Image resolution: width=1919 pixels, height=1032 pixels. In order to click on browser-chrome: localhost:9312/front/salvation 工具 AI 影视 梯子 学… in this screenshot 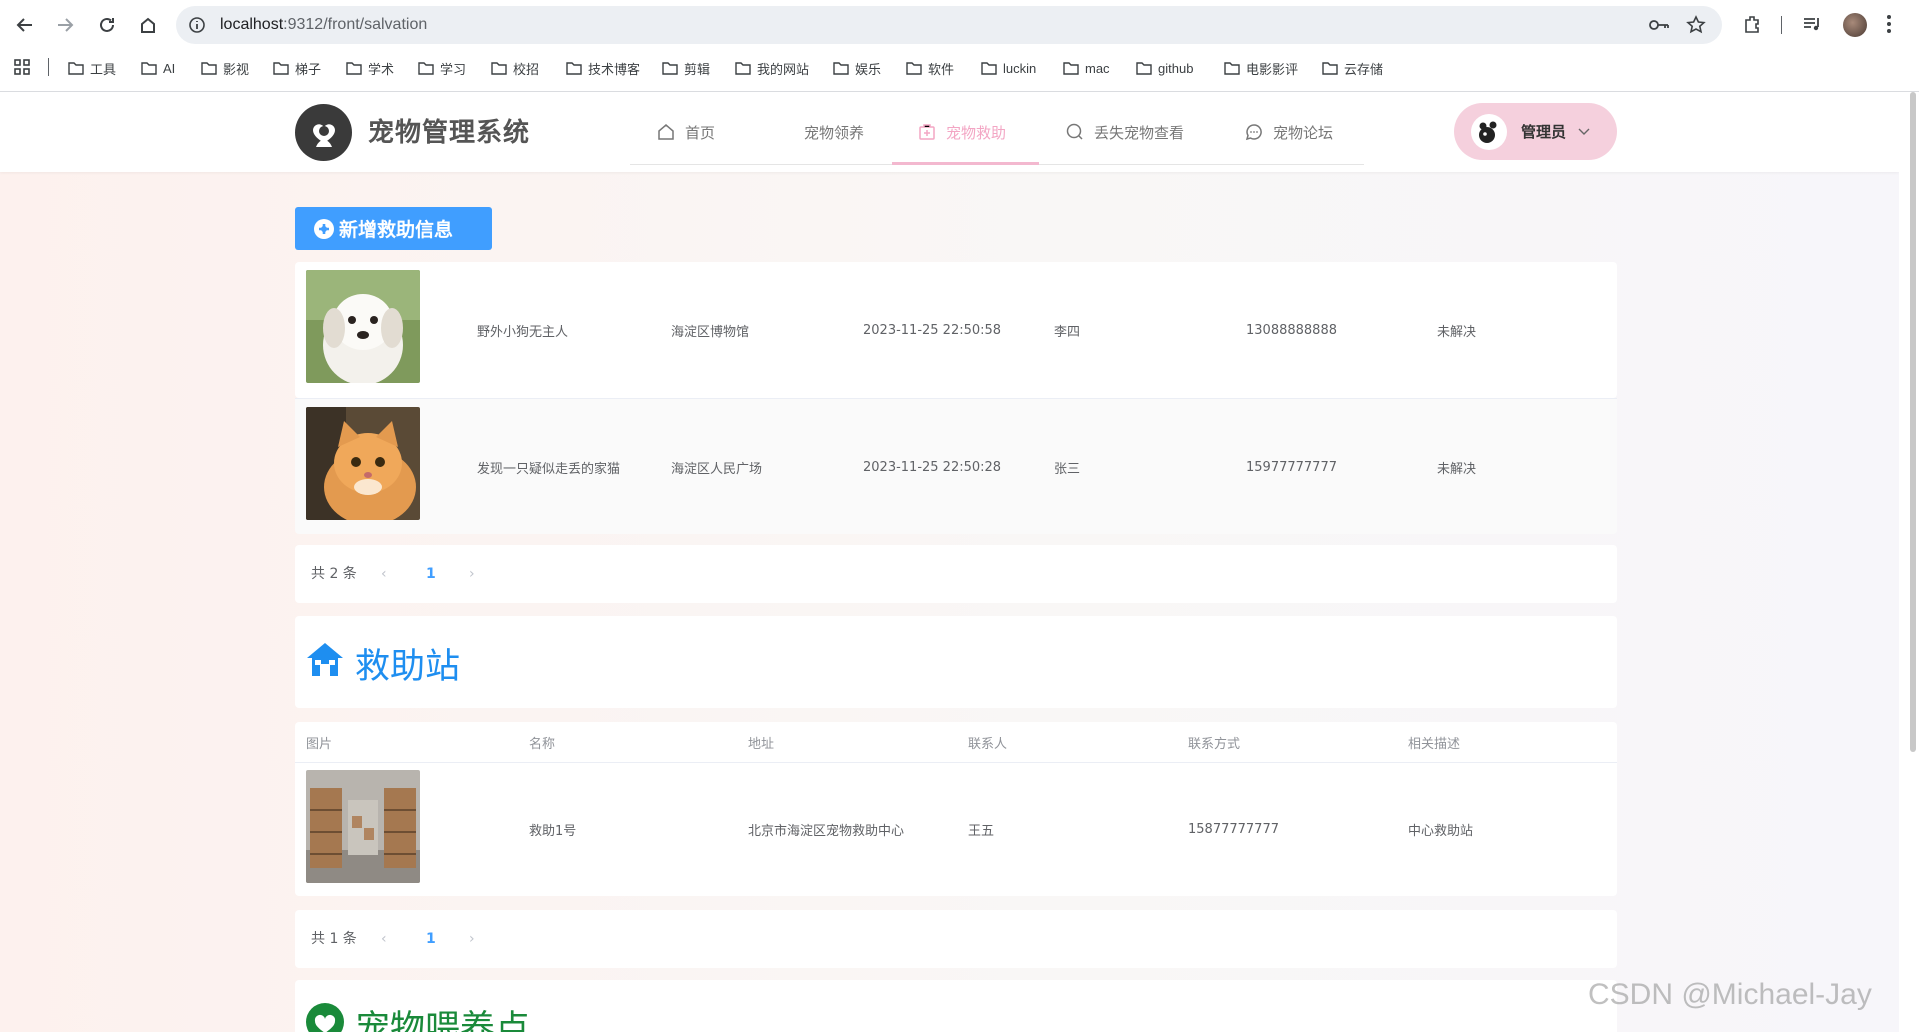, I will do `click(959, 46)`.